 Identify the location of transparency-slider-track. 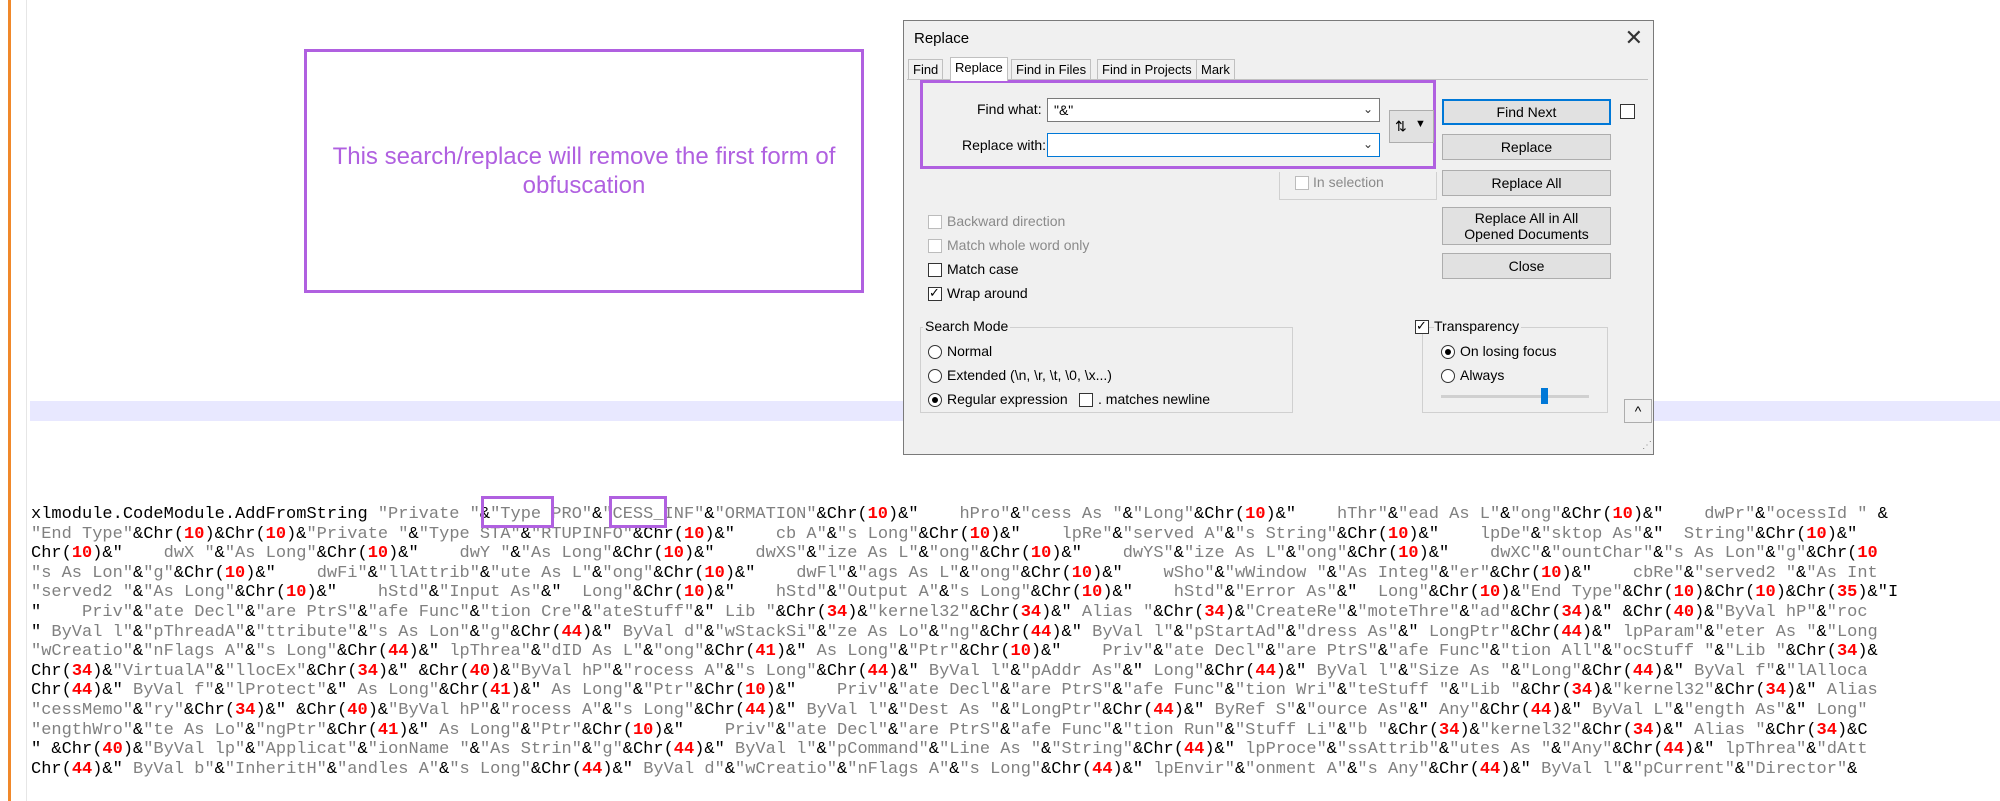
(1515, 396).